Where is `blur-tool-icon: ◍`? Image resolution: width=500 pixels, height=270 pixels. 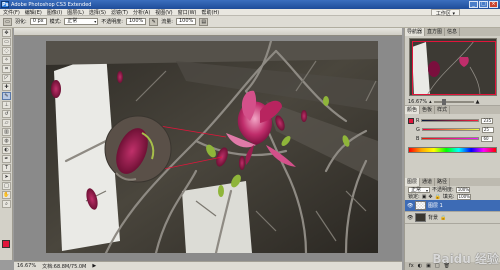 blur-tool-icon: ◍ is located at coordinates (6, 141).